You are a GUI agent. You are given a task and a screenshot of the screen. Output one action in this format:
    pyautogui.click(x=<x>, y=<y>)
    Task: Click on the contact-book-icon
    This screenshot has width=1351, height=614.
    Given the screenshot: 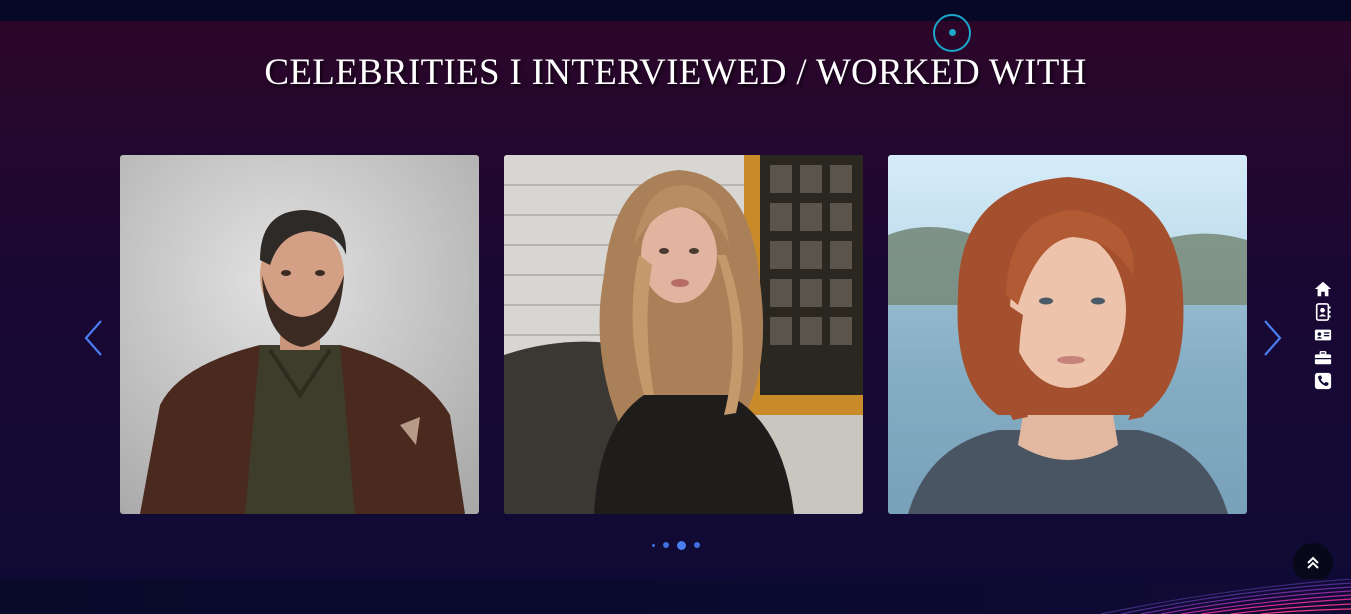 What is the action you would take?
    pyautogui.click(x=1323, y=312)
    